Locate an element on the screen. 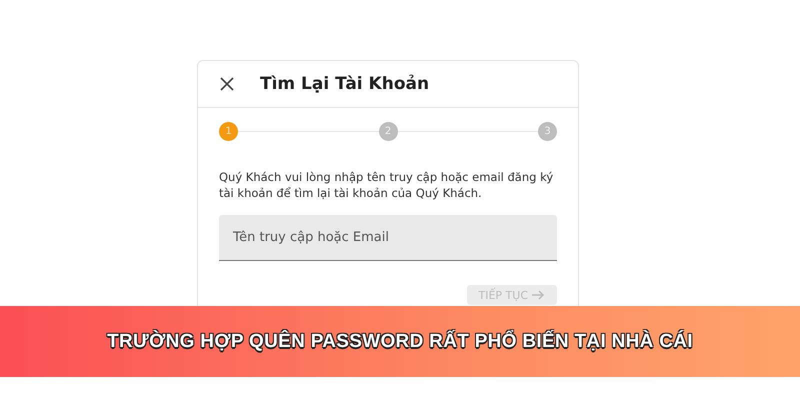  step-indicator: 1 is located at coordinates (228, 131).